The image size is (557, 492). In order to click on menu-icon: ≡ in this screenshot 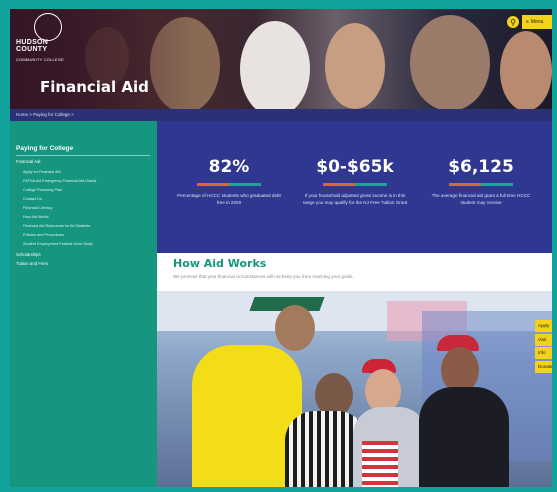, I will do `click(527, 22)`.